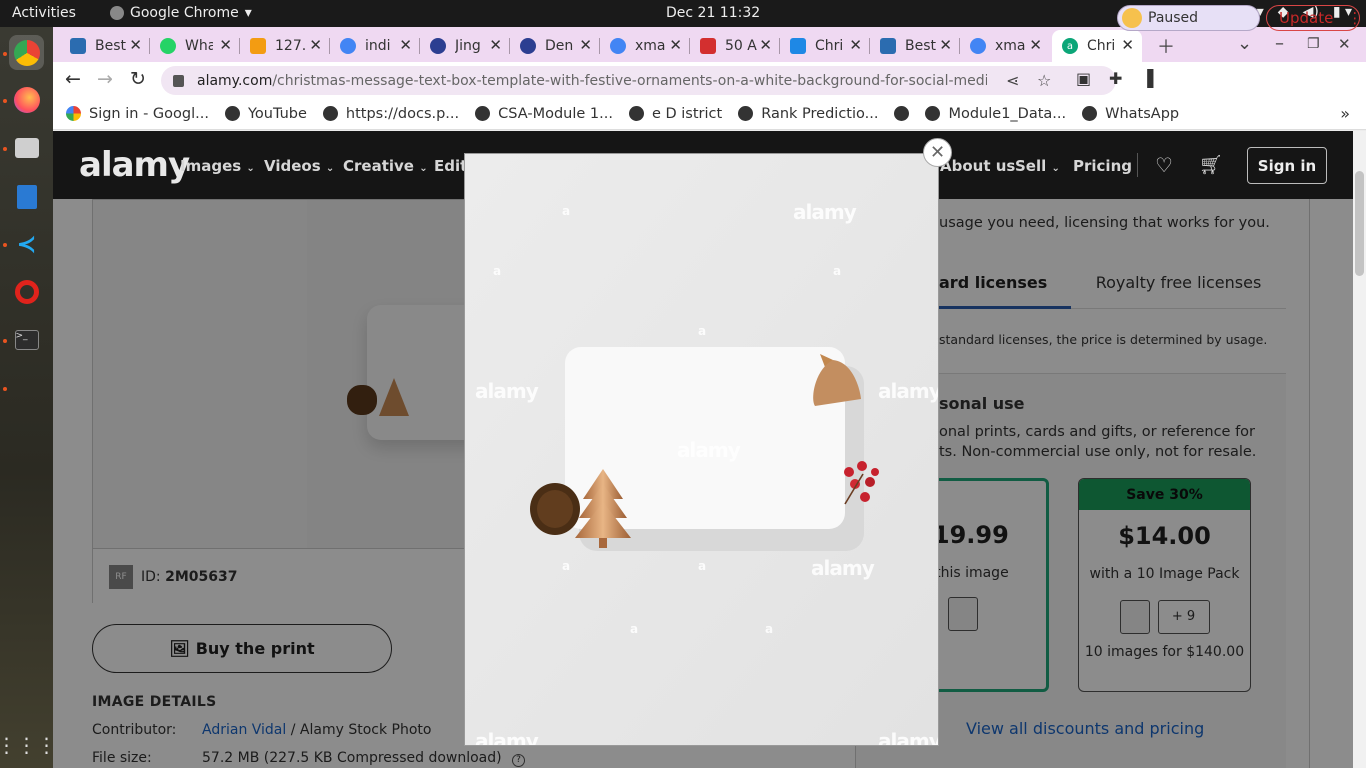 This screenshot has height=768, width=1366. I want to click on pack-price: $14.00, so click(1164, 536).